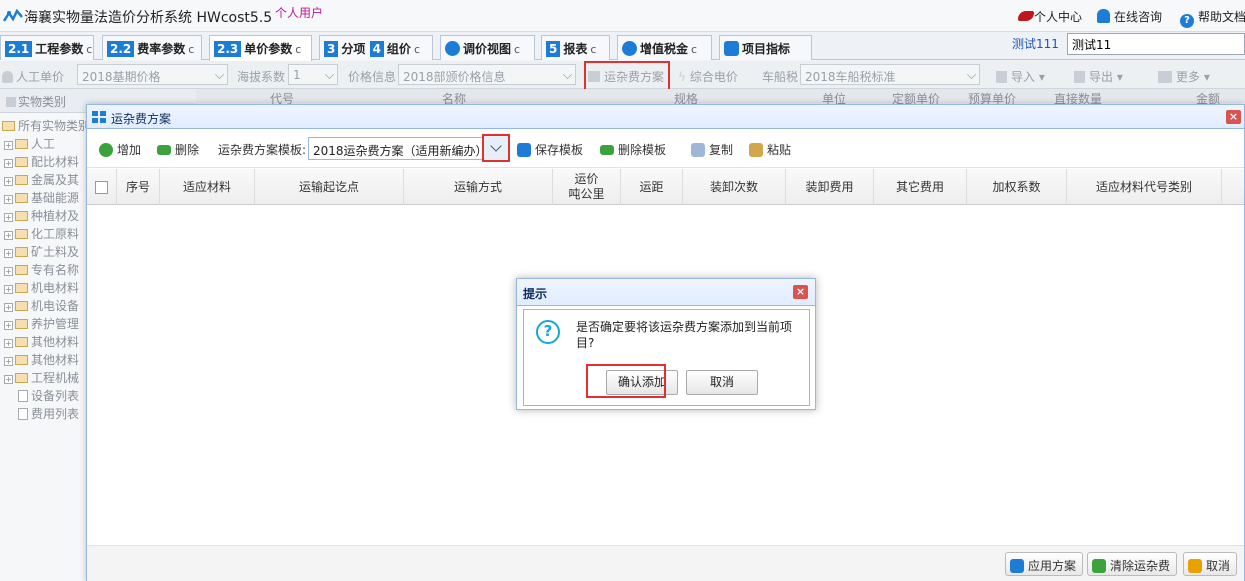 The height and width of the screenshot is (581, 1245). Describe the element at coordinates (41, 305) in the screenshot. I see `tree-item: + 机电设备` at that location.